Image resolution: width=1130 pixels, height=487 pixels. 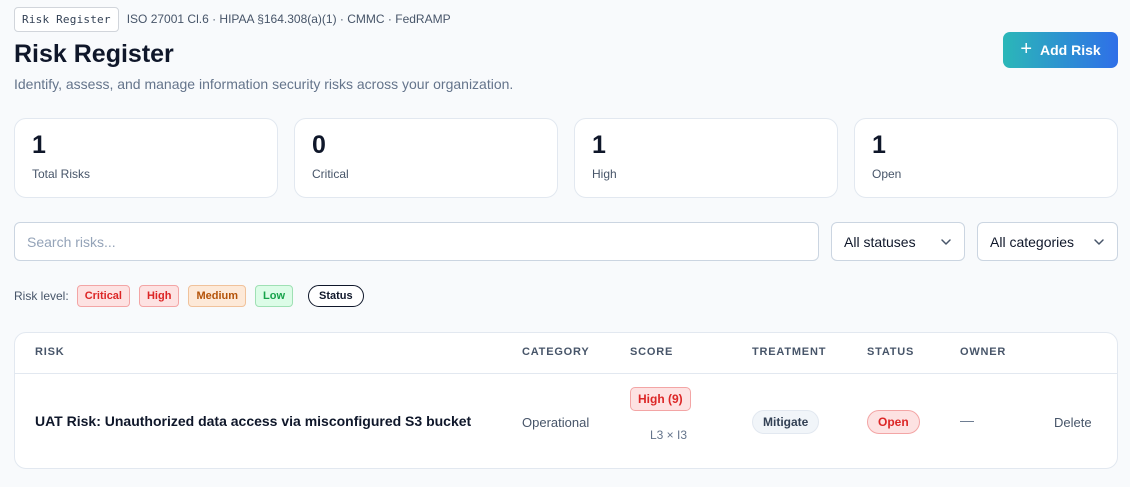 I want to click on register-tag: Risk Register, so click(x=66, y=19).